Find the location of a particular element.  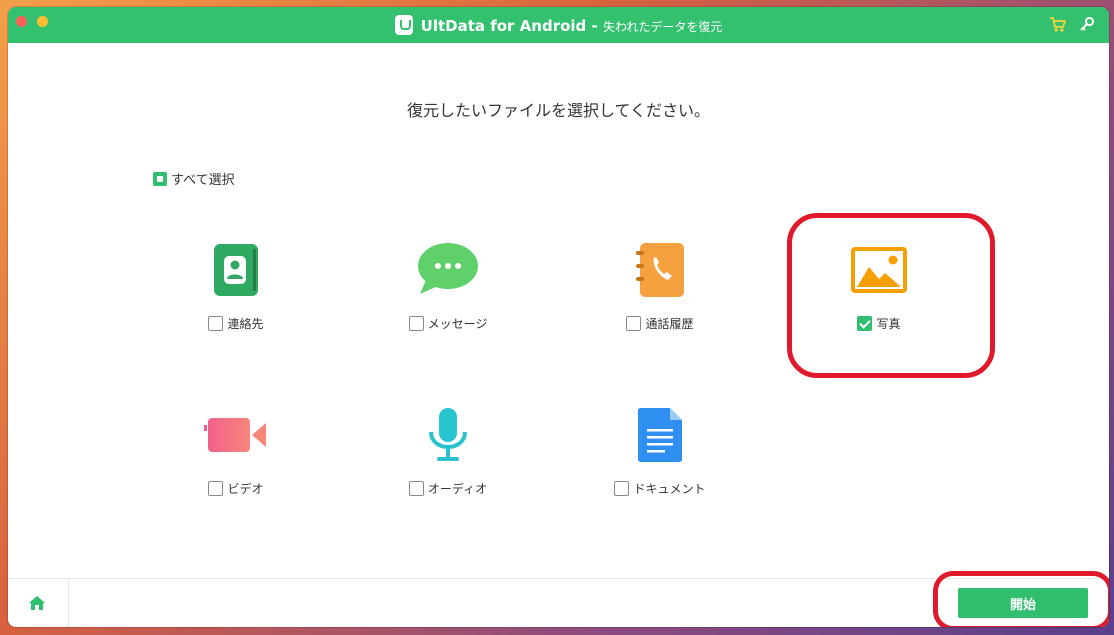

window-title: UltData for Android - 失われたデータを復元 is located at coordinates (558, 25).